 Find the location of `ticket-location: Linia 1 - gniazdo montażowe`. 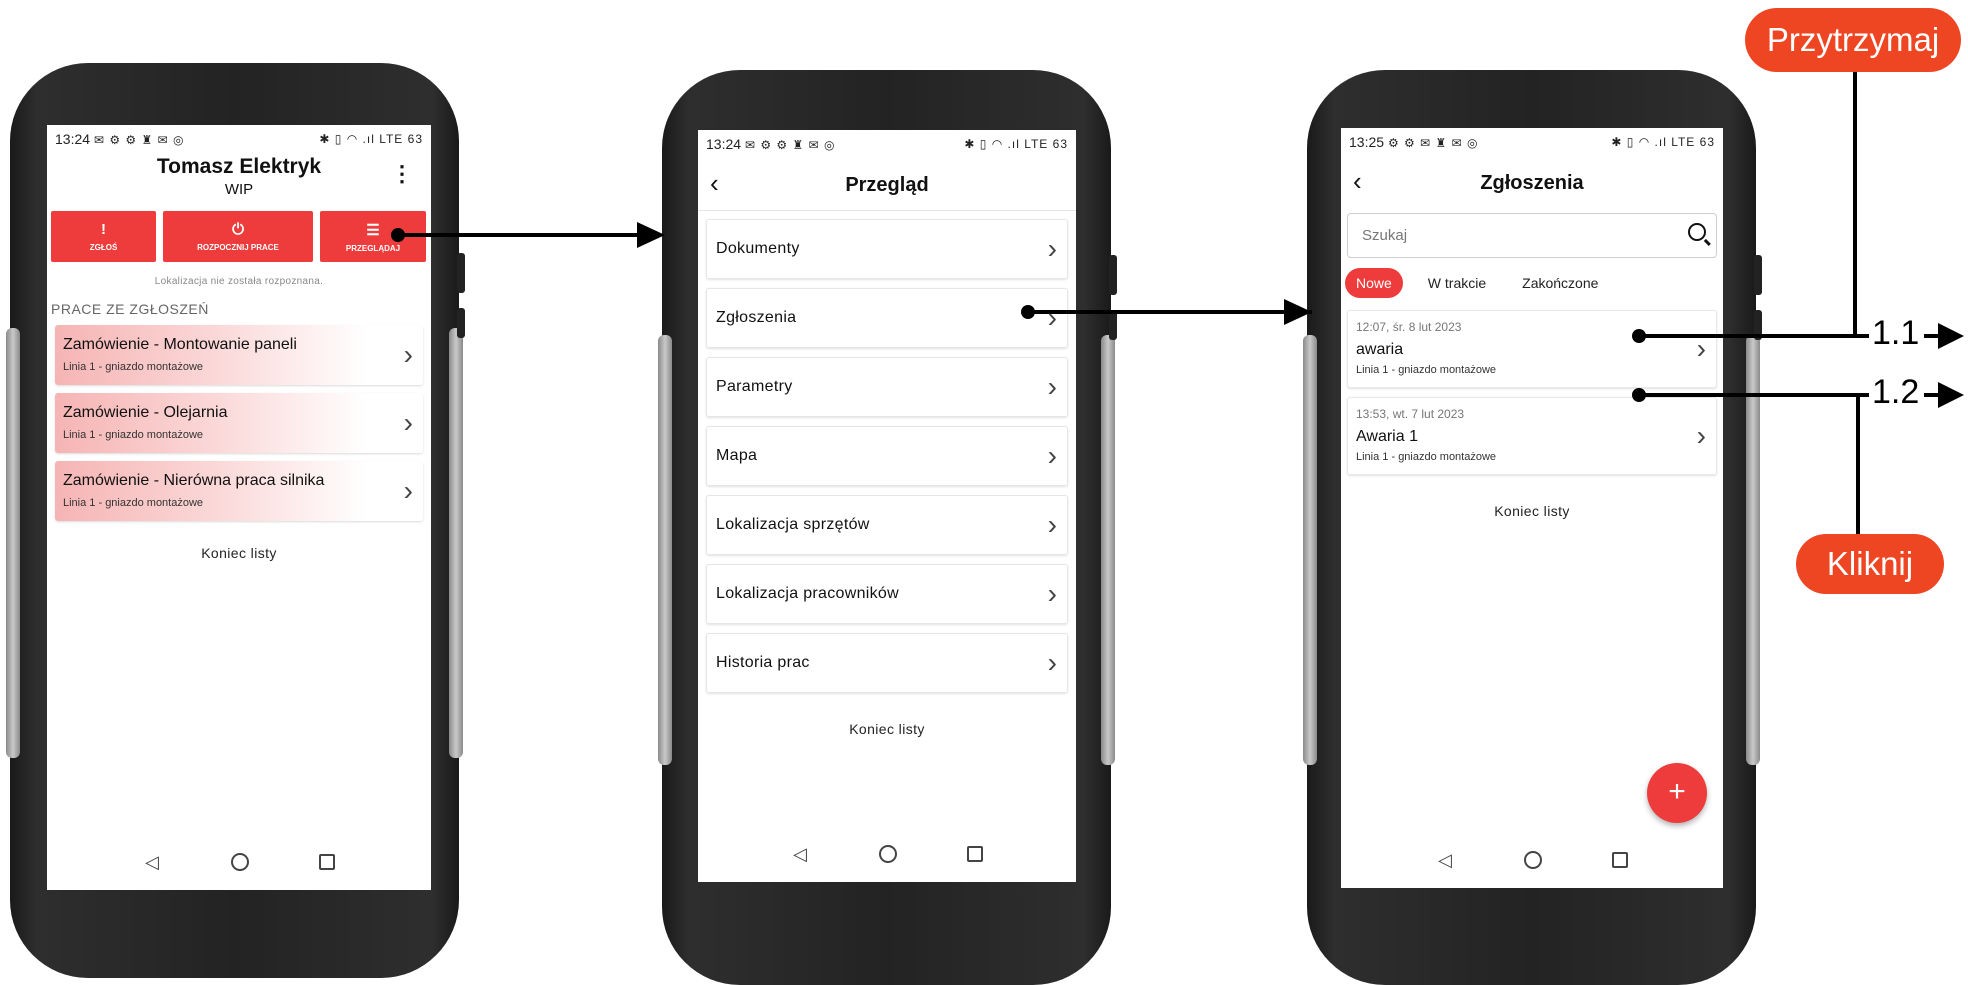

ticket-location: Linia 1 - gniazdo montażowe is located at coordinates (1426, 370).